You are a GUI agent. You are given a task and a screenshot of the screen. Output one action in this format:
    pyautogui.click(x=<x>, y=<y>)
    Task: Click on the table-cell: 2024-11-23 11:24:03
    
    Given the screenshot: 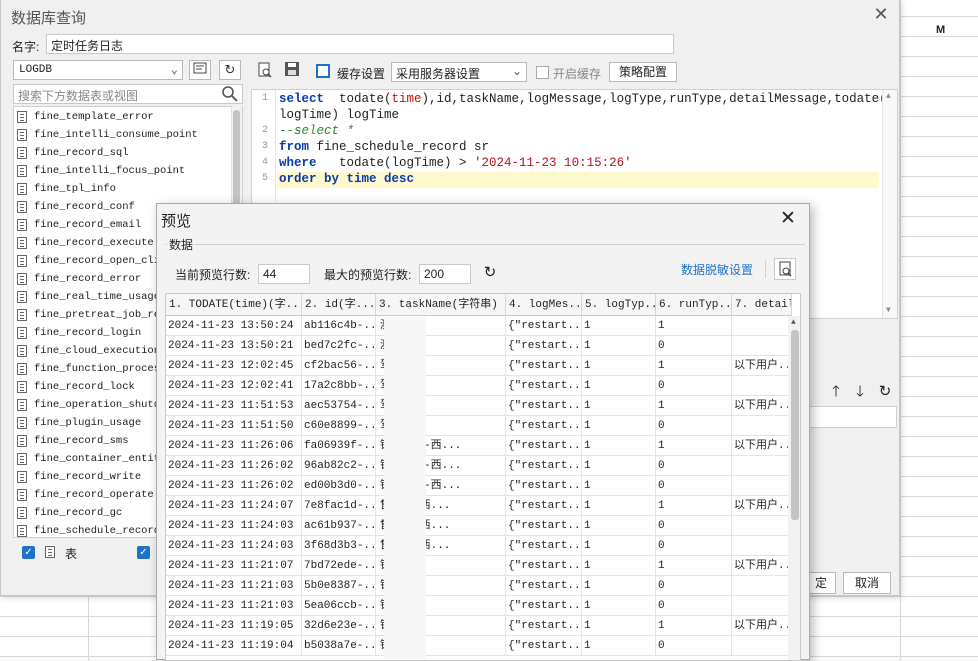 What is the action you would take?
    pyautogui.click(x=234, y=526)
    